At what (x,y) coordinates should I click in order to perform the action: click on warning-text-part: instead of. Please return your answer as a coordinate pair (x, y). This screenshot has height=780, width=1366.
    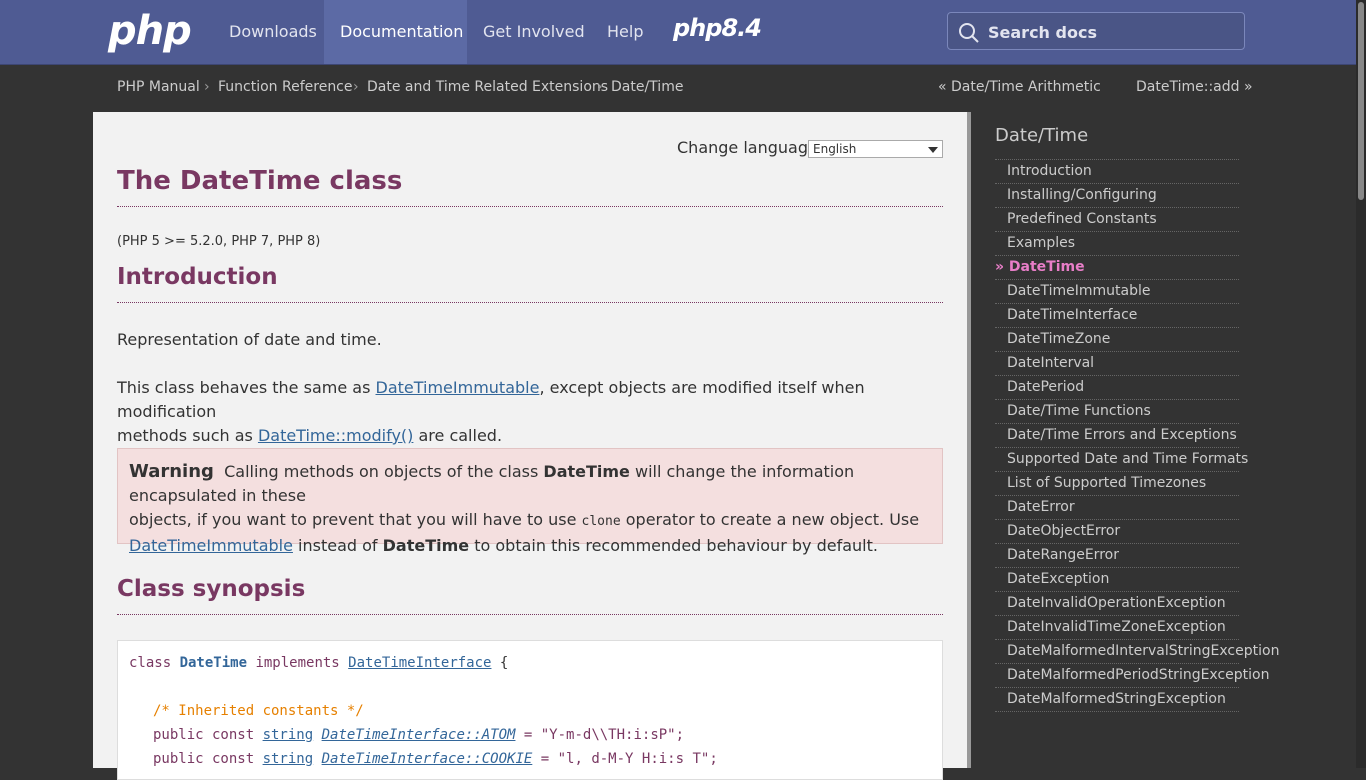
    Looking at the image, I should click on (337, 545).